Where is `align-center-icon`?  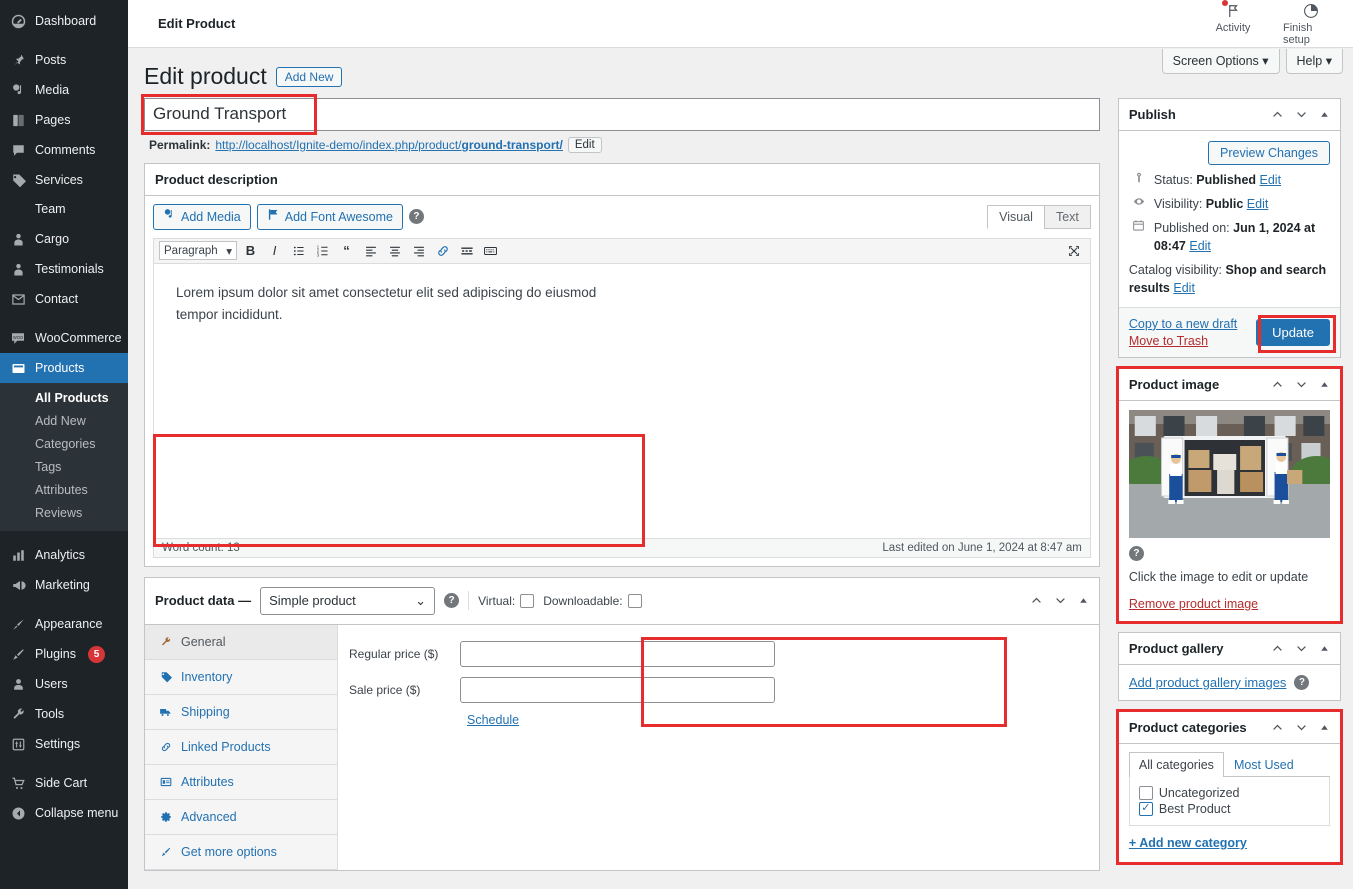 align-center-icon is located at coordinates (394, 250).